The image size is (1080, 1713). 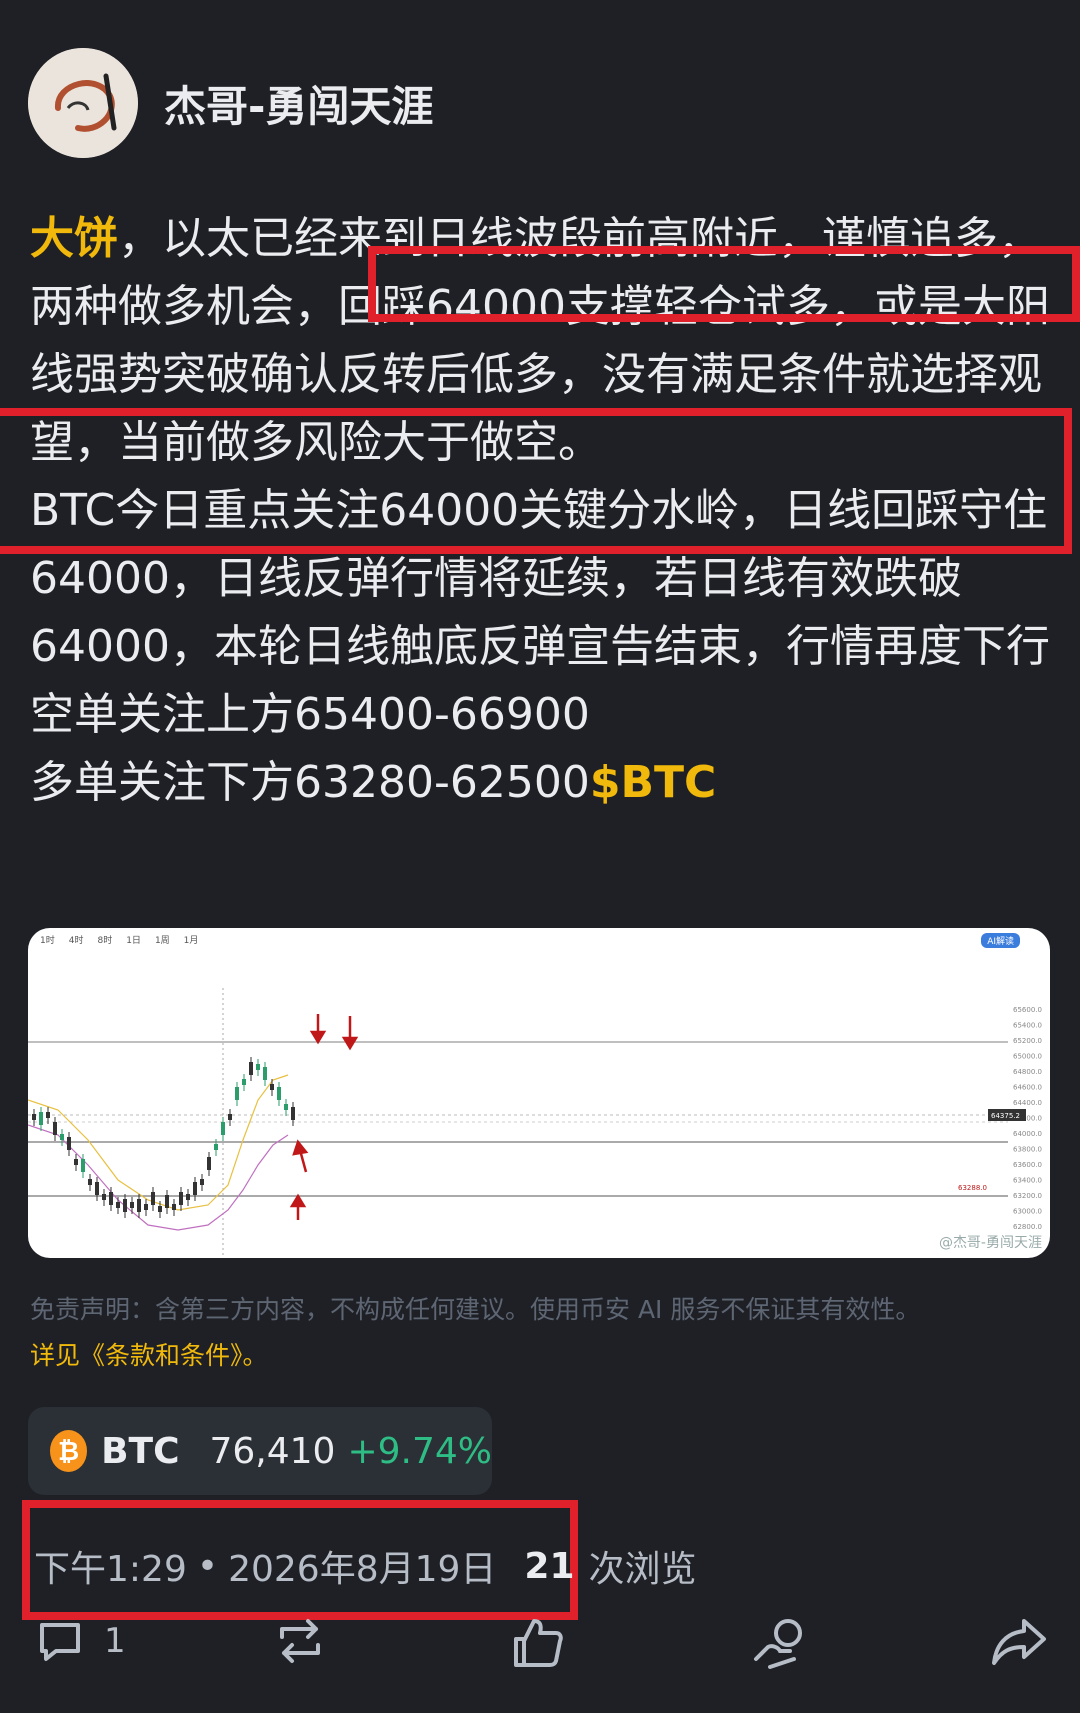 I want to click on current-price-label: 64375.2, so click(x=1005, y=1116).